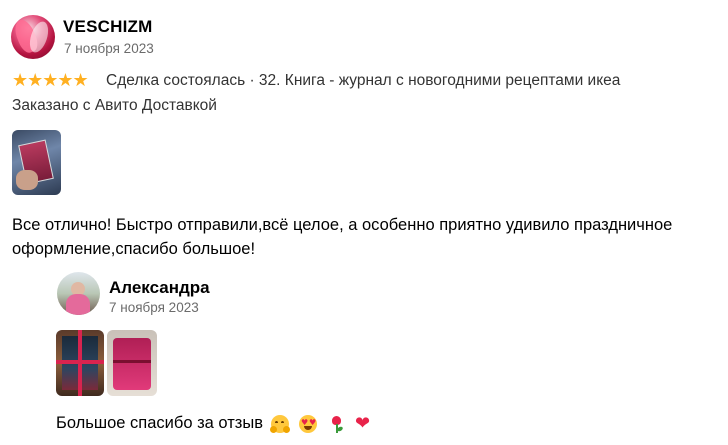 This screenshot has width=728, height=445. I want to click on reply-emojis: ♥ ♥ ❤, so click(321, 423).